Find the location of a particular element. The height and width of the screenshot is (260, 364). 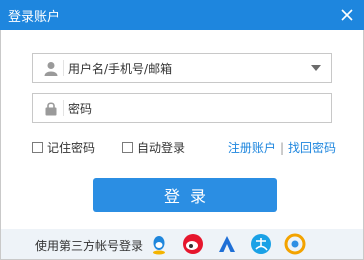

remember-password-checkbox: 记住密码 is located at coordinates (63, 147).